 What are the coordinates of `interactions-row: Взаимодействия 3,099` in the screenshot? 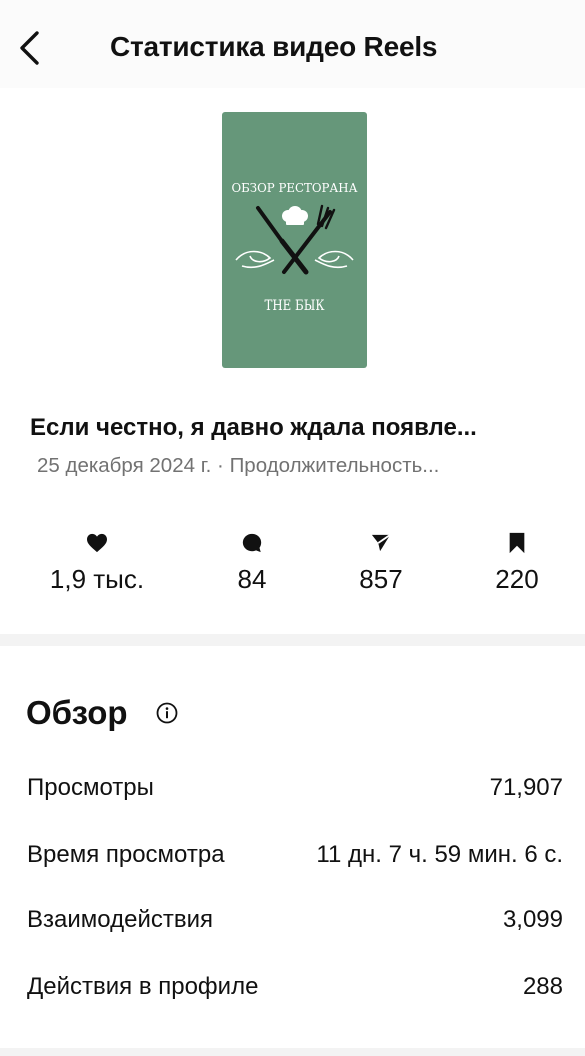 It's located at (295, 920).